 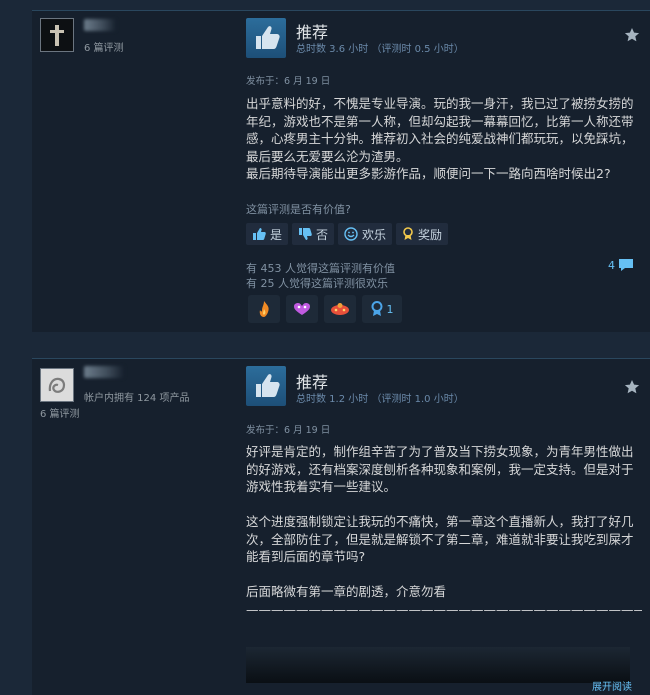 I want to click on heart-award-icon, so click(x=302, y=309).